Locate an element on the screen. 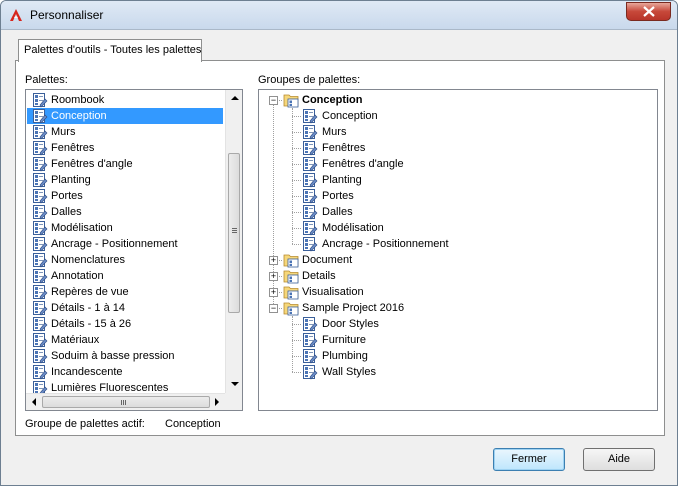 This screenshot has height=486, width=678. horizontal-scrollbar is located at coordinates (125, 401).